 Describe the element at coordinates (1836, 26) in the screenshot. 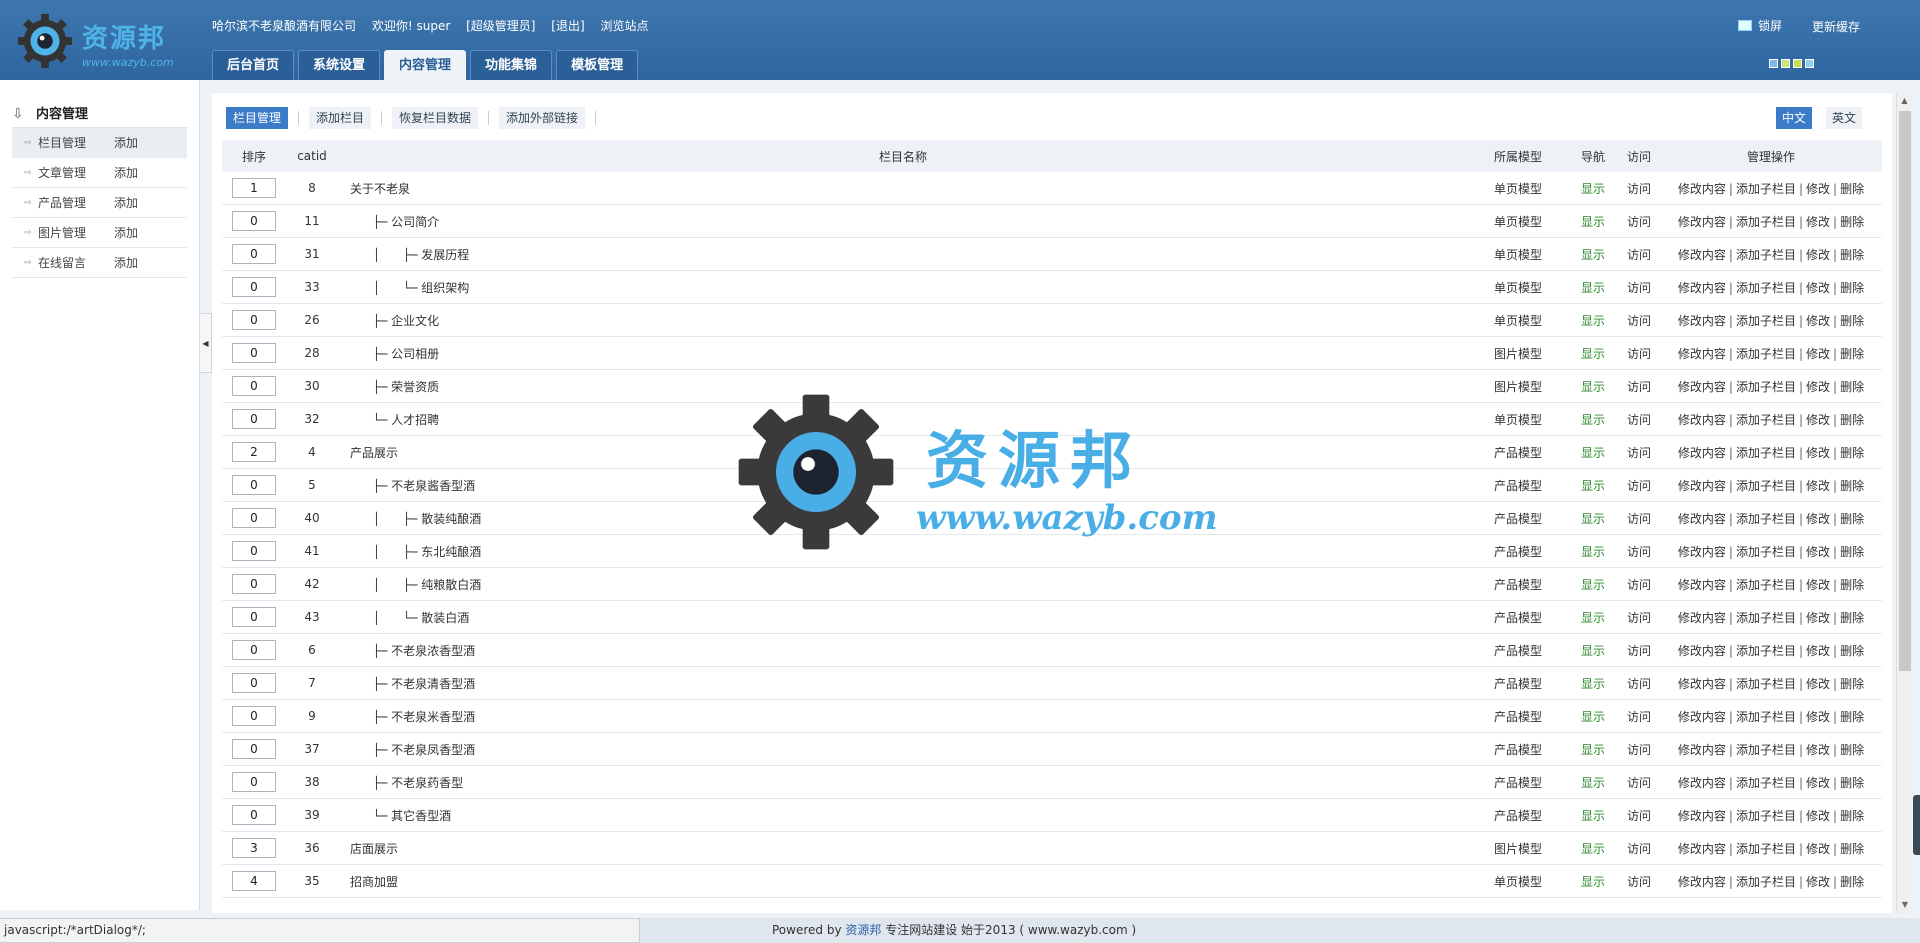

I see `refresh-cache-button: 更新缓存` at that location.